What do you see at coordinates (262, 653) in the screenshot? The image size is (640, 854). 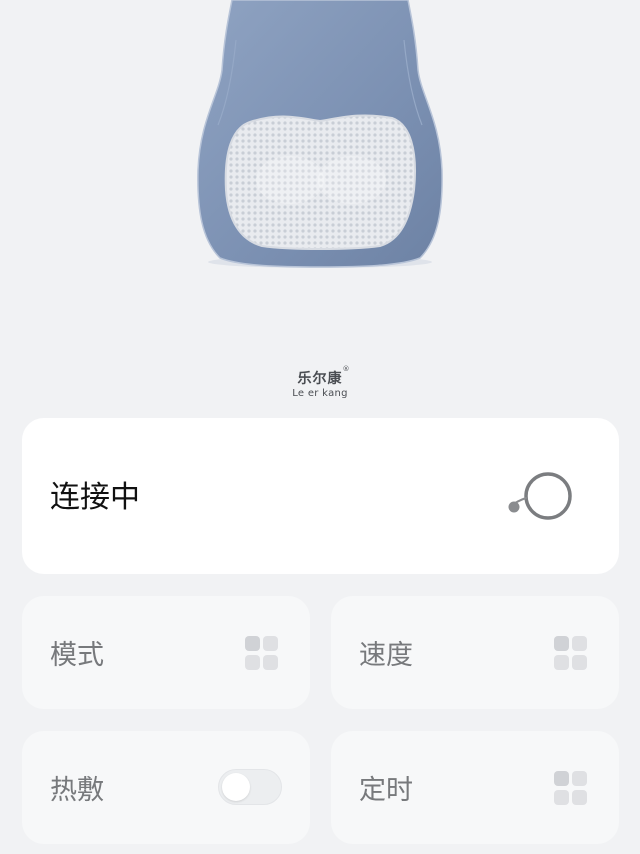 I see `mode-grid-icon` at bounding box center [262, 653].